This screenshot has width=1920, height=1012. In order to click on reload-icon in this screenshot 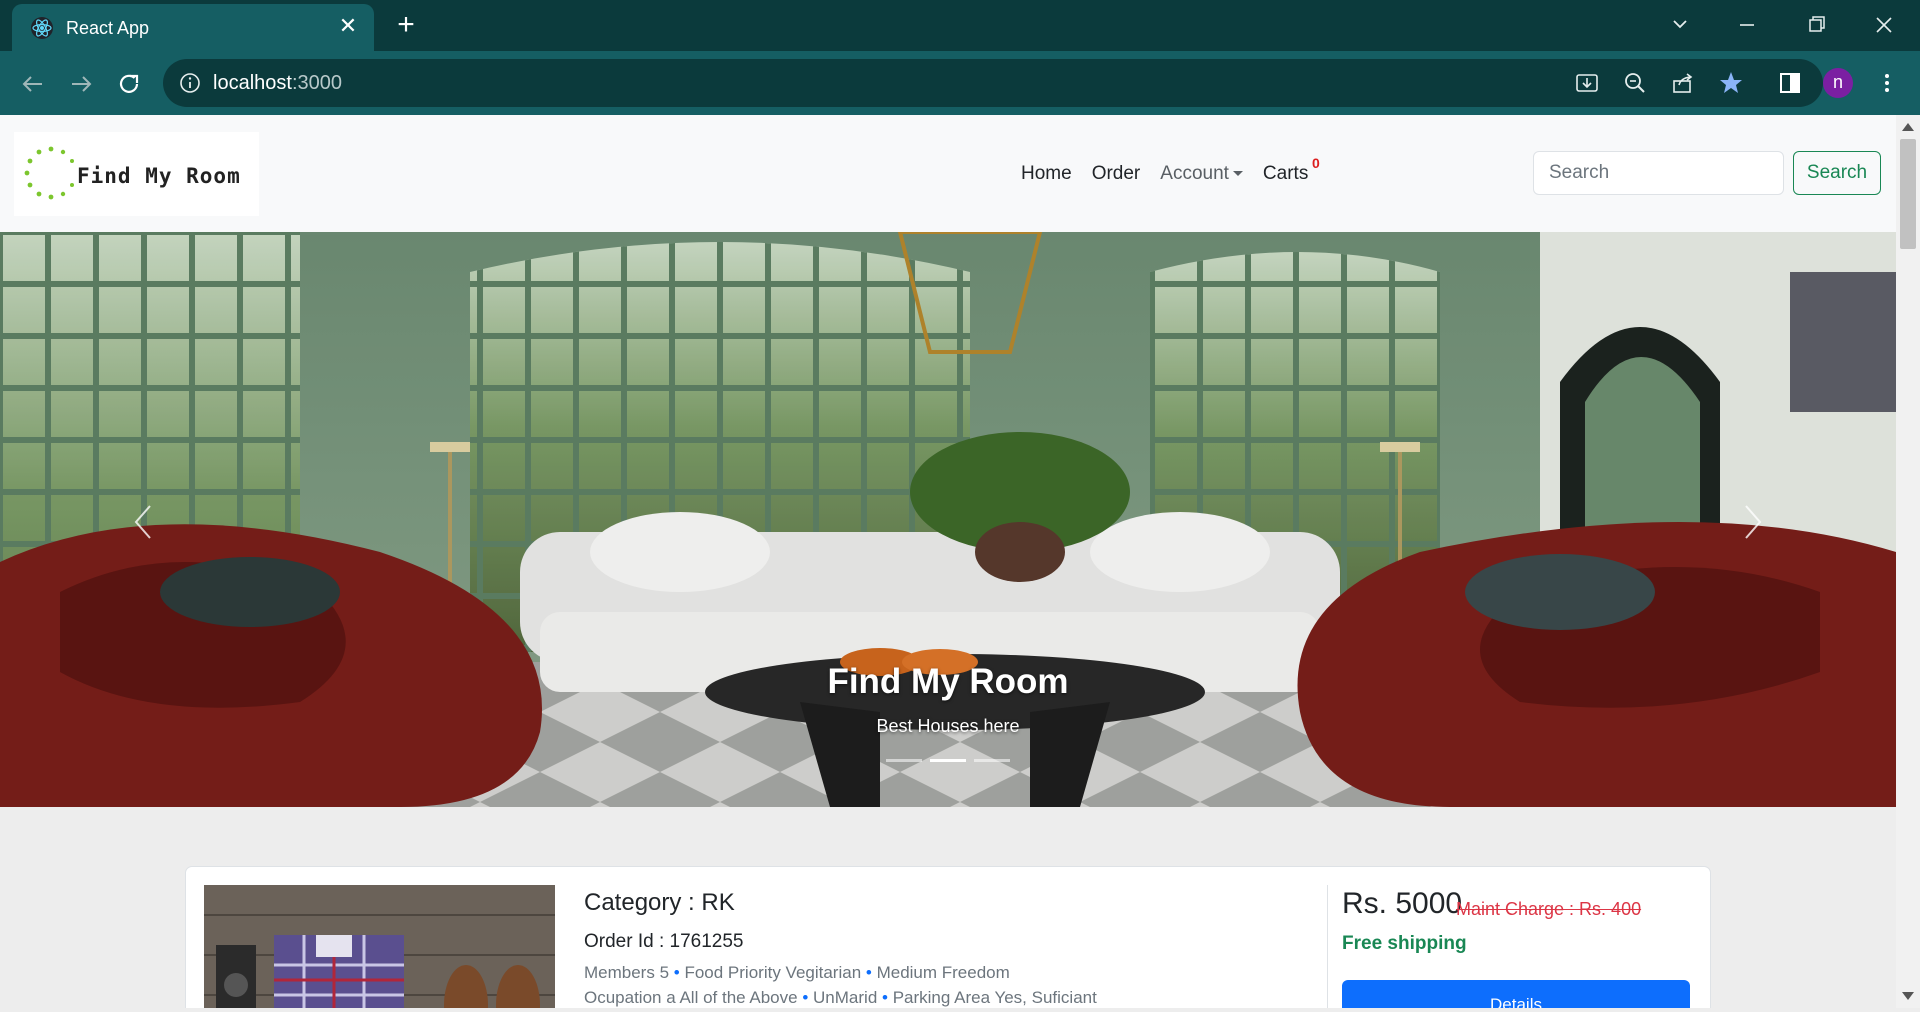, I will do `click(129, 84)`.